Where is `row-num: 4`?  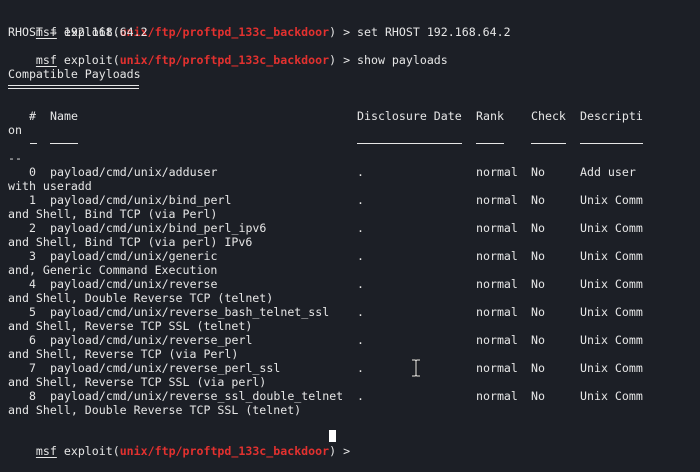
row-num: 4 is located at coordinates (32, 284).